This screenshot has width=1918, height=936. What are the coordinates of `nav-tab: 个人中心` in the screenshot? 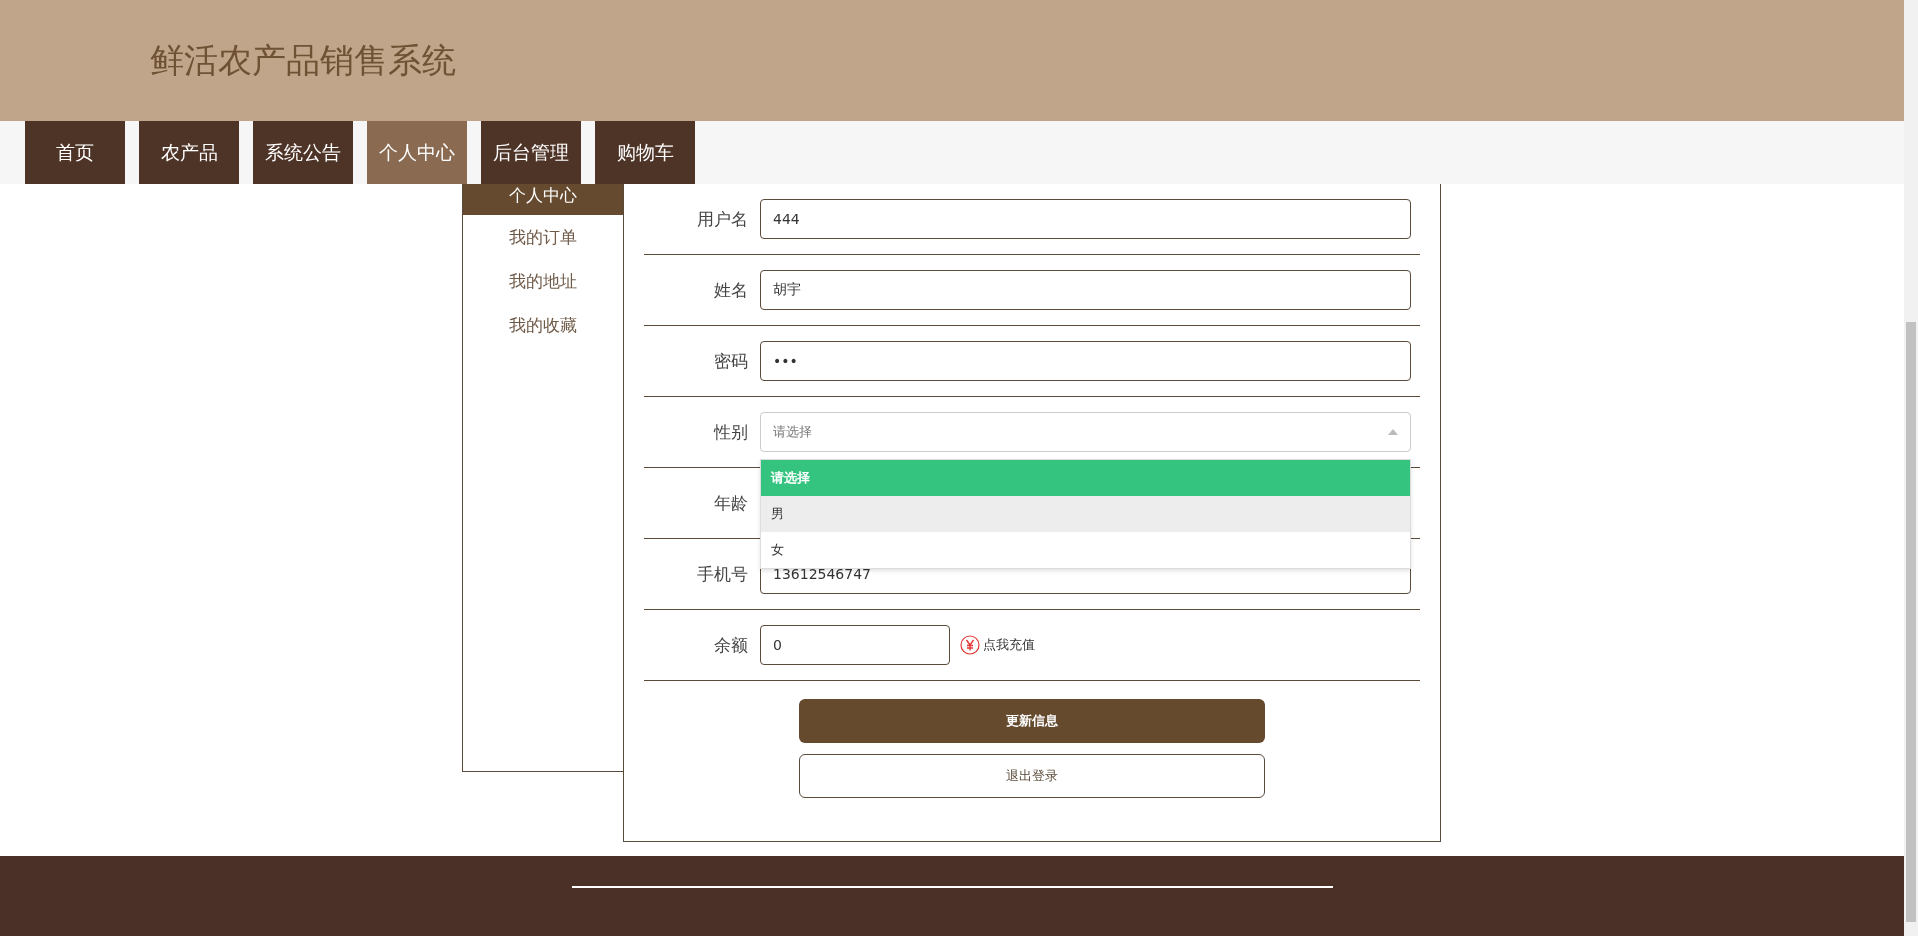 It's located at (417, 152).